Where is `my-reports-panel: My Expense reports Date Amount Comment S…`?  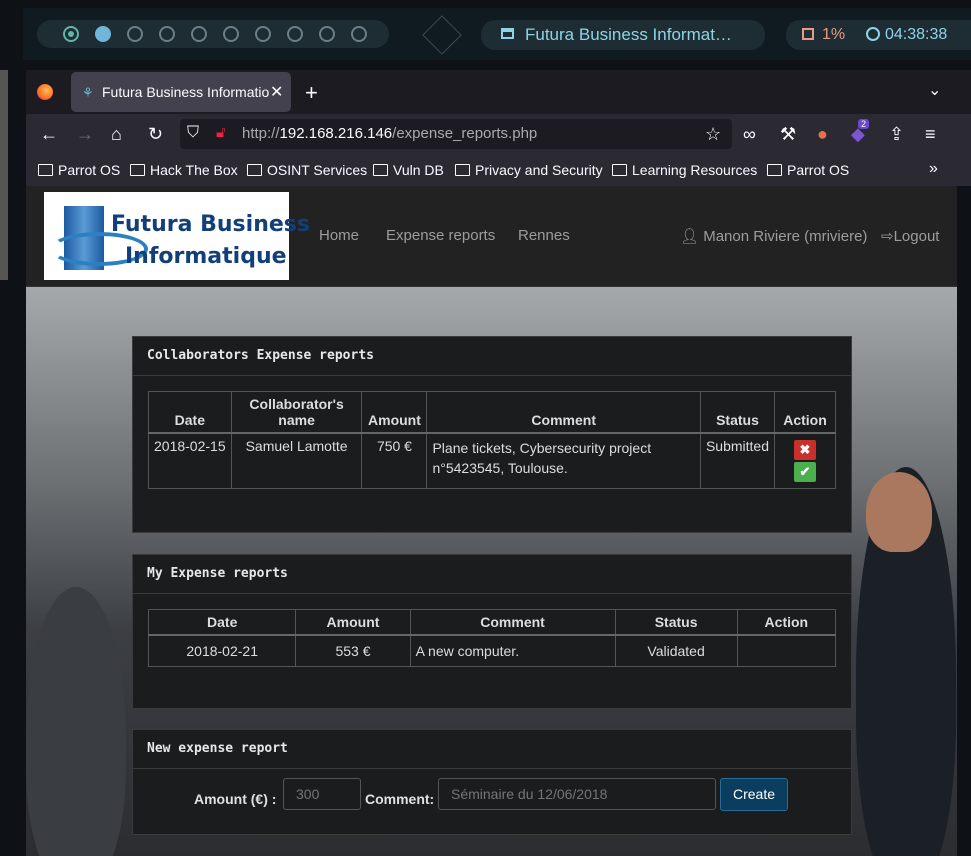 my-reports-panel: My Expense reports Date Amount Comment S… is located at coordinates (492, 631).